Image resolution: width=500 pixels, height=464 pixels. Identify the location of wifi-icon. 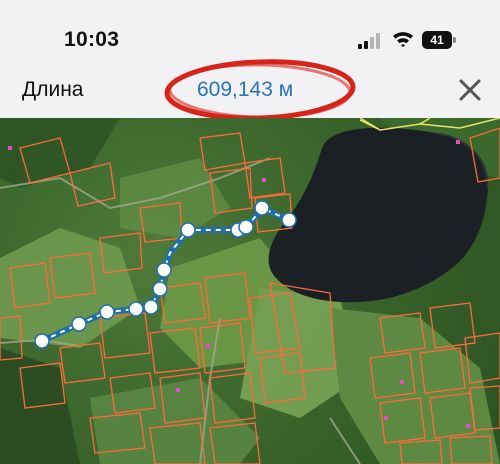
(403, 40).